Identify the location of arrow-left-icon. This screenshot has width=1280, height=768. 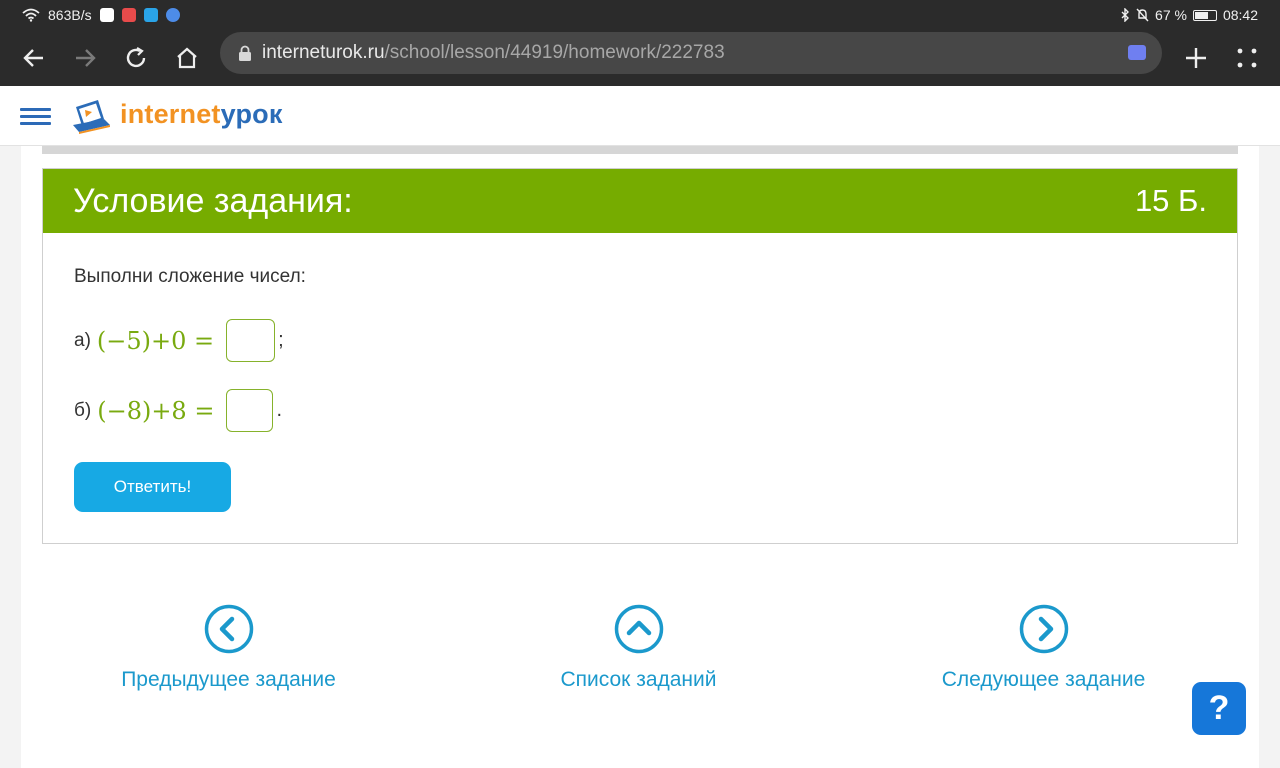
(32, 58).